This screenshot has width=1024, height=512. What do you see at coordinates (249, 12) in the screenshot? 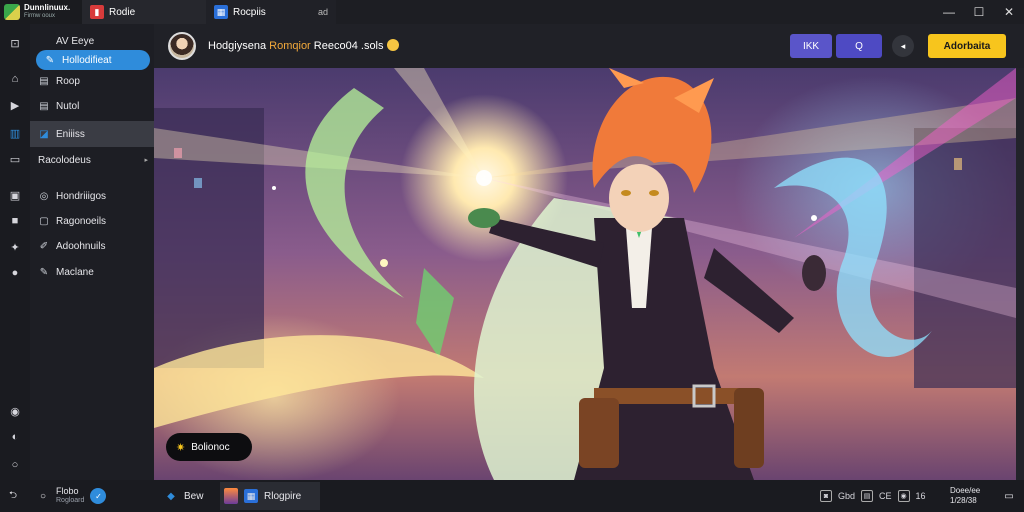
I see `tab-label: Rocpiis` at bounding box center [249, 12].